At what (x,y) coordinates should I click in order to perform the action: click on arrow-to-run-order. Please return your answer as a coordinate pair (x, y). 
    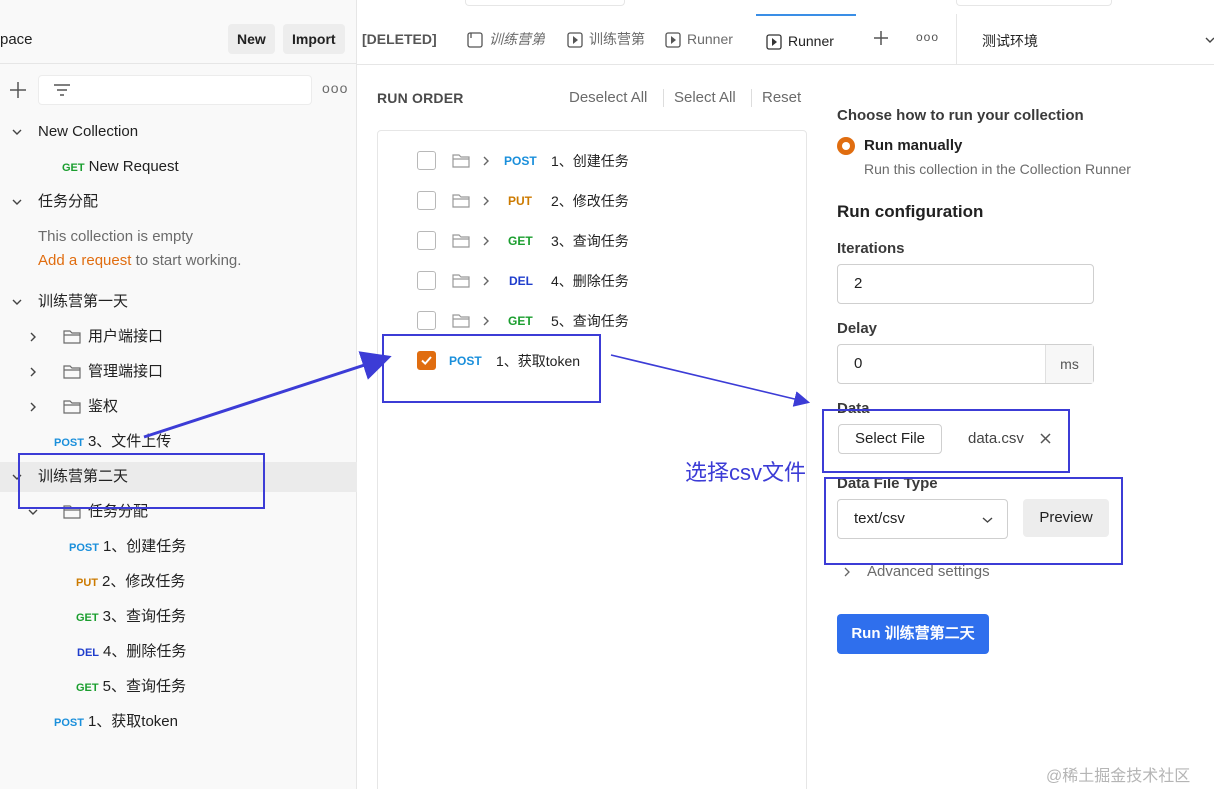
    Looking at the image, I should click on (267, 395).